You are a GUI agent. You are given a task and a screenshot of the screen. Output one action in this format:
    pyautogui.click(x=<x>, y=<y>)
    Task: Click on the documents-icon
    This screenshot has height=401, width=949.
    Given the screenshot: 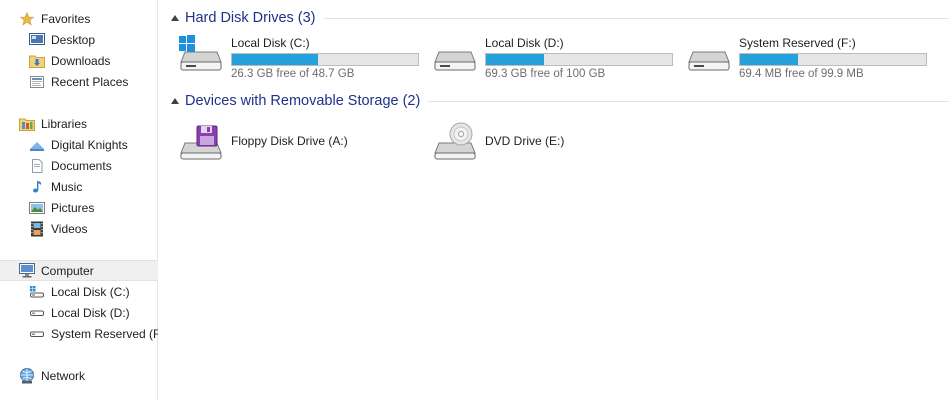 What is the action you would take?
    pyautogui.click(x=37, y=166)
    